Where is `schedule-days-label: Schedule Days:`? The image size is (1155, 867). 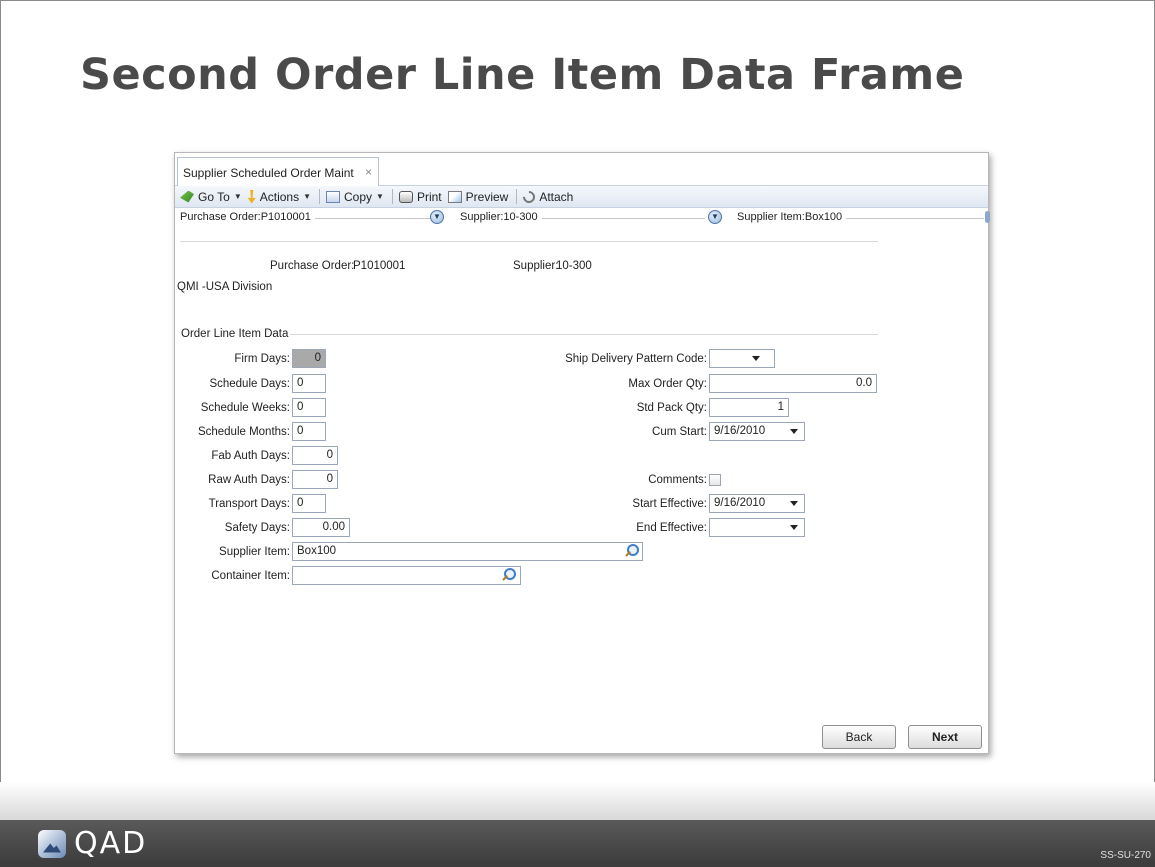
schedule-days-label: Schedule Days: is located at coordinates (249, 384).